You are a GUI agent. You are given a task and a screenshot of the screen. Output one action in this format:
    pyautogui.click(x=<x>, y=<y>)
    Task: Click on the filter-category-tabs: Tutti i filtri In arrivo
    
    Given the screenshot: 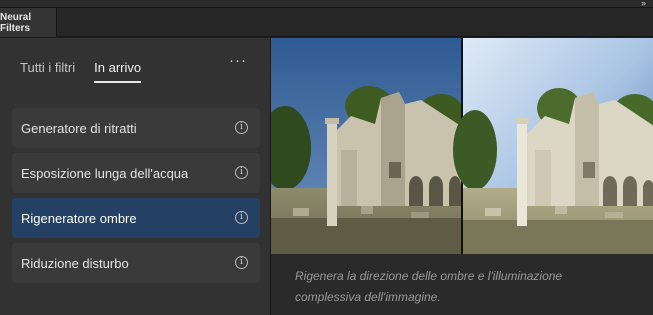 What is the action you would take?
    pyautogui.click(x=90, y=71)
    